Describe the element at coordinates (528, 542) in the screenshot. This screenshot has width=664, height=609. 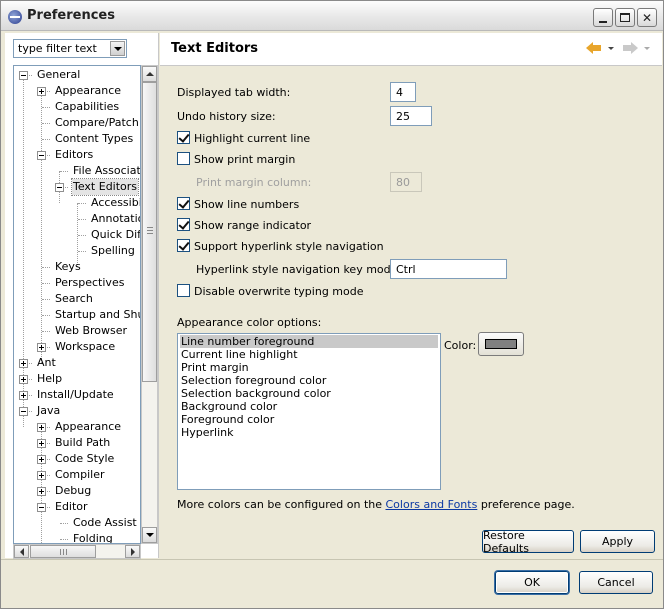
I see `restore-defaults-button: Restore Defaults` at that location.